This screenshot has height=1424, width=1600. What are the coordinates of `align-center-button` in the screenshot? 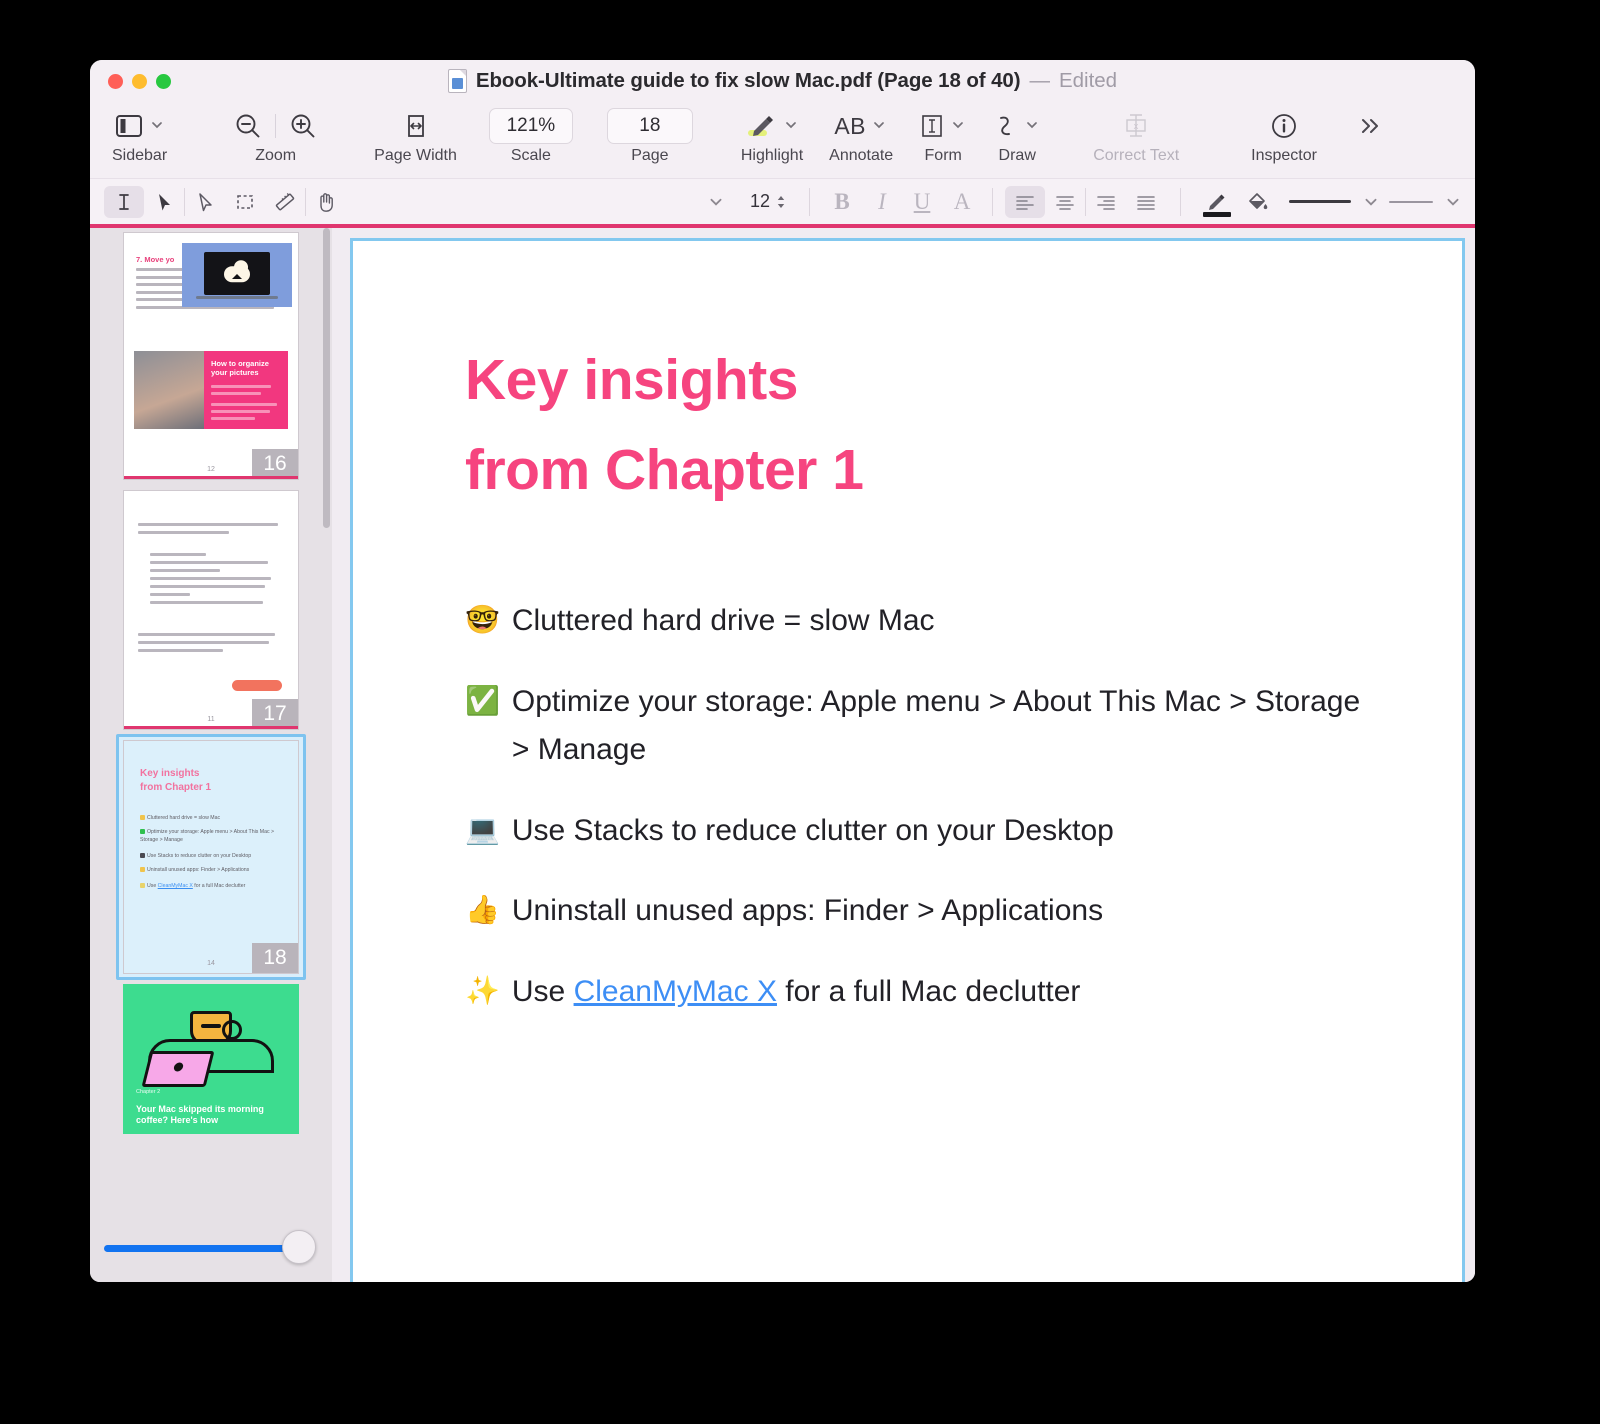 It's located at (1065, 202).